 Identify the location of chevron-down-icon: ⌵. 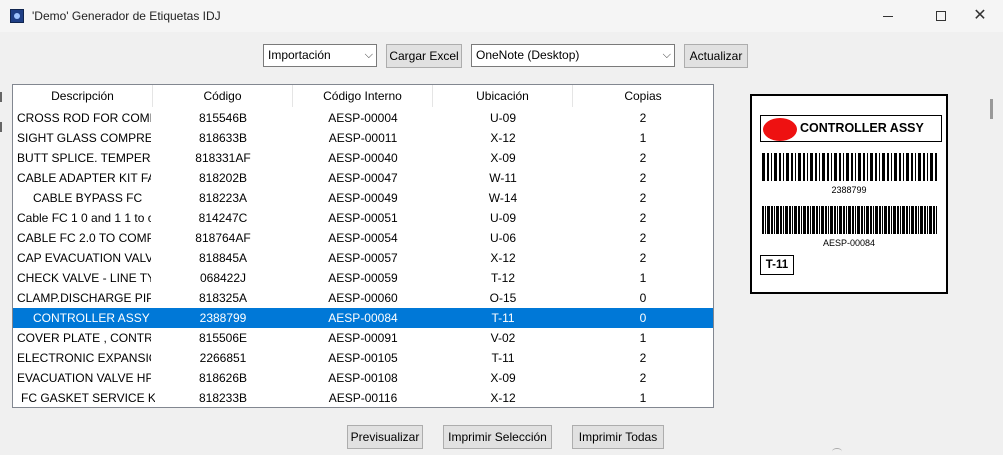
(368, 55).